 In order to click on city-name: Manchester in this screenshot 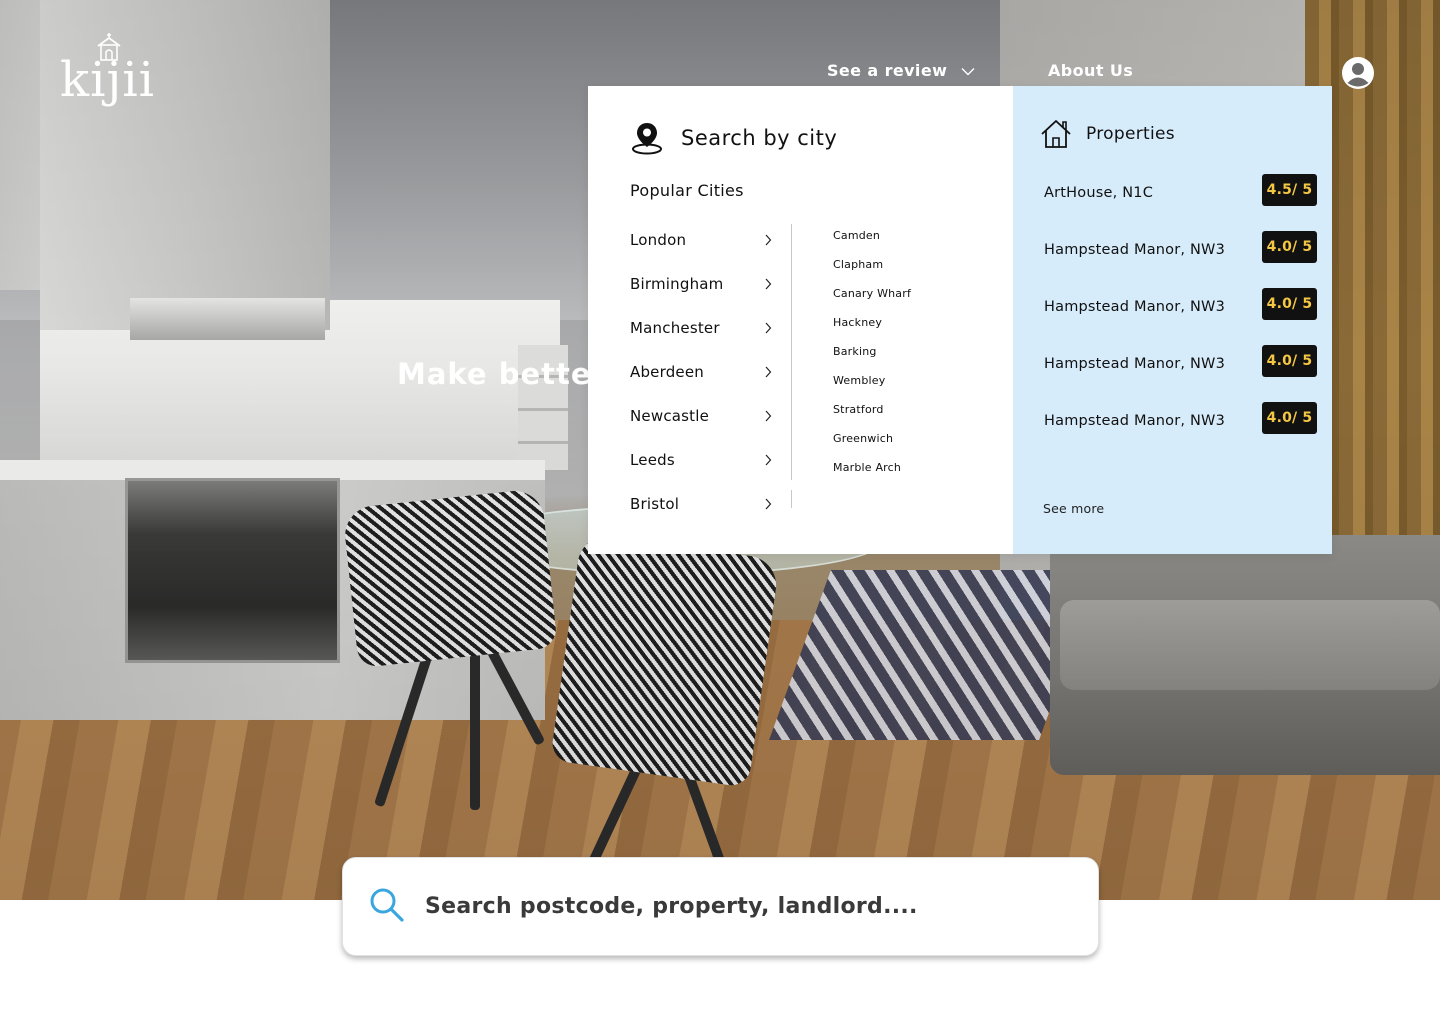, I will do `click(675, 328)`.